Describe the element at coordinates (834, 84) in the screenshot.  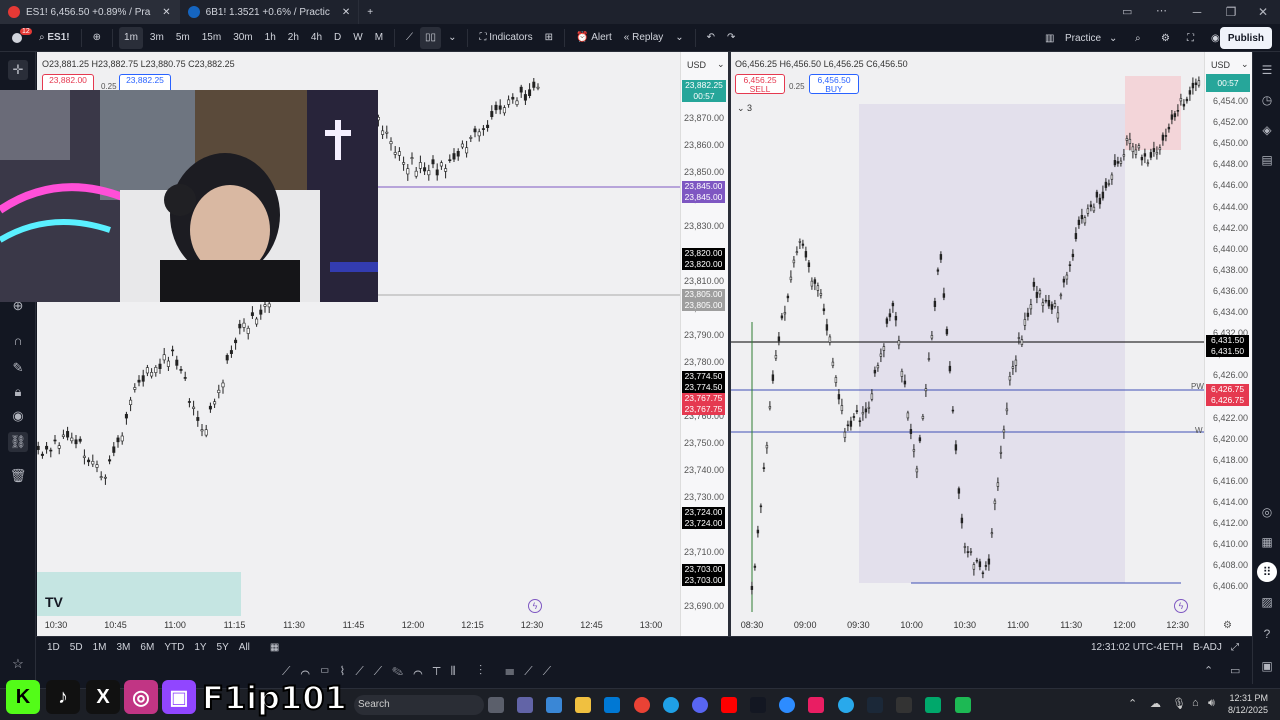
I see `right-buy-button: 6,456.50 BUY` at that location.